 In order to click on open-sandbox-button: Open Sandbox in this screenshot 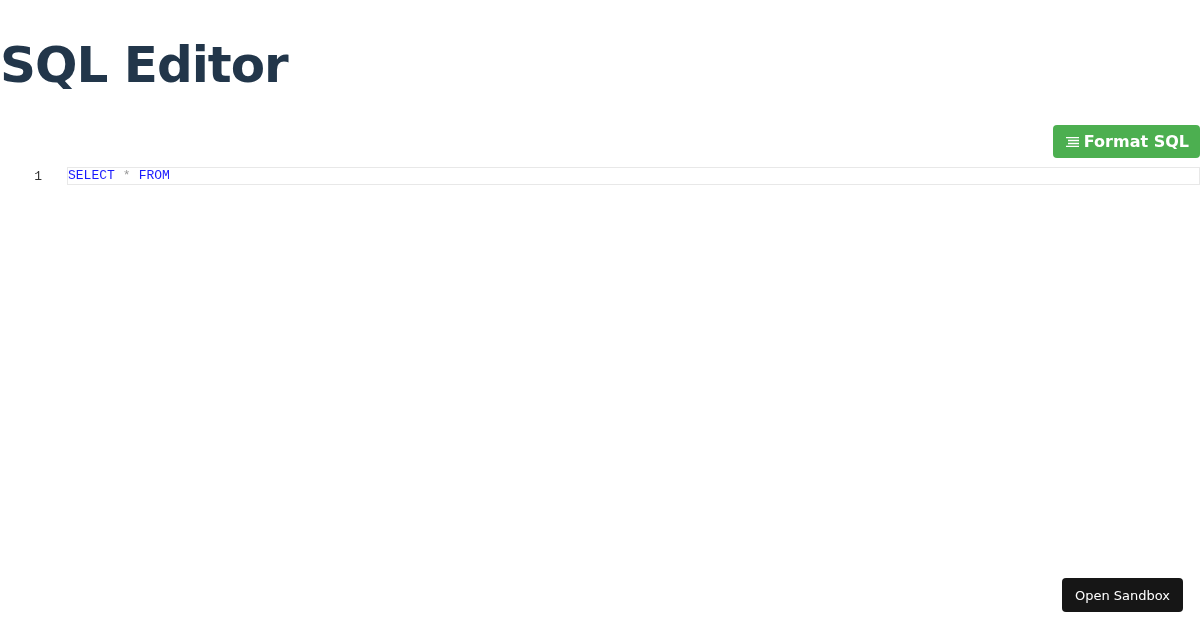, I will do `click(1122, 595)`.